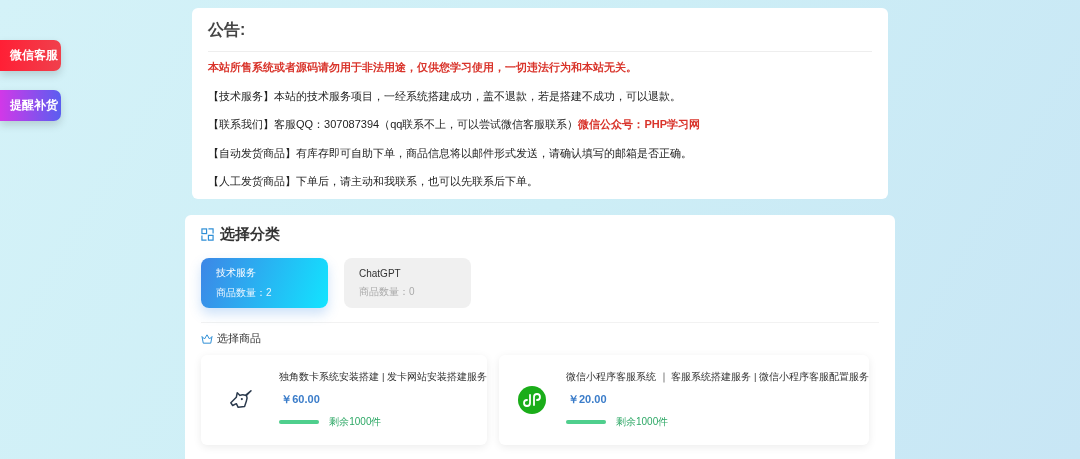 This screenshot has width=1080, height=459. What do you see at coordinates (207, 338) in the screenshot?
I see `crown-icon` at bounding box center [207, 338].